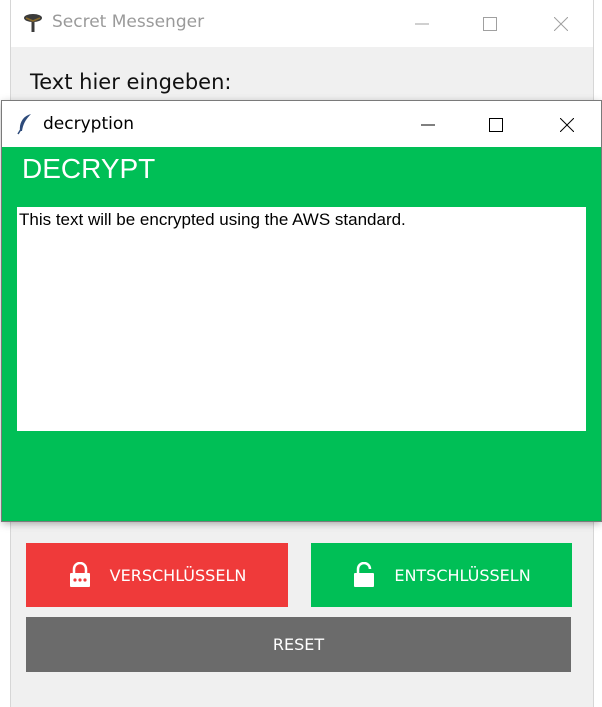 The image size is (602, 707). What do you see at coordinates (364, 575) in the screenshot?
I see `unlock-icon` at bounding box center [364, 575].